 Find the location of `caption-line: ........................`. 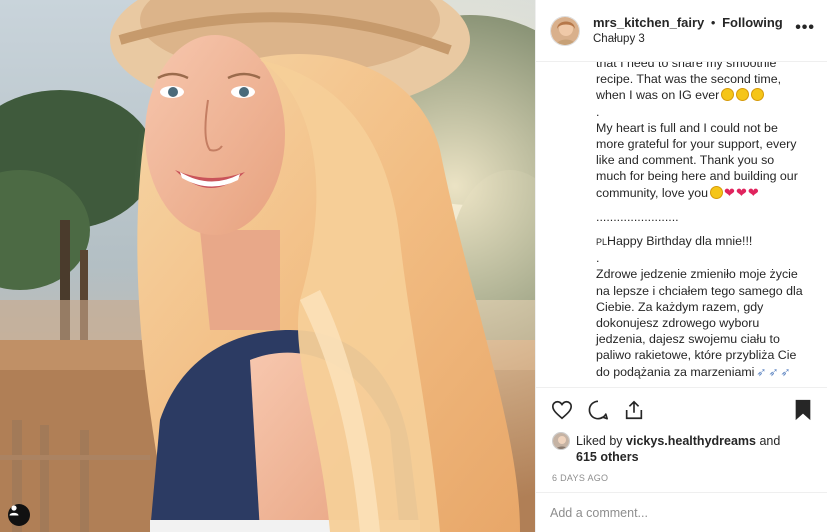

caption-line: ........................ is located at coordinates (637, 216).